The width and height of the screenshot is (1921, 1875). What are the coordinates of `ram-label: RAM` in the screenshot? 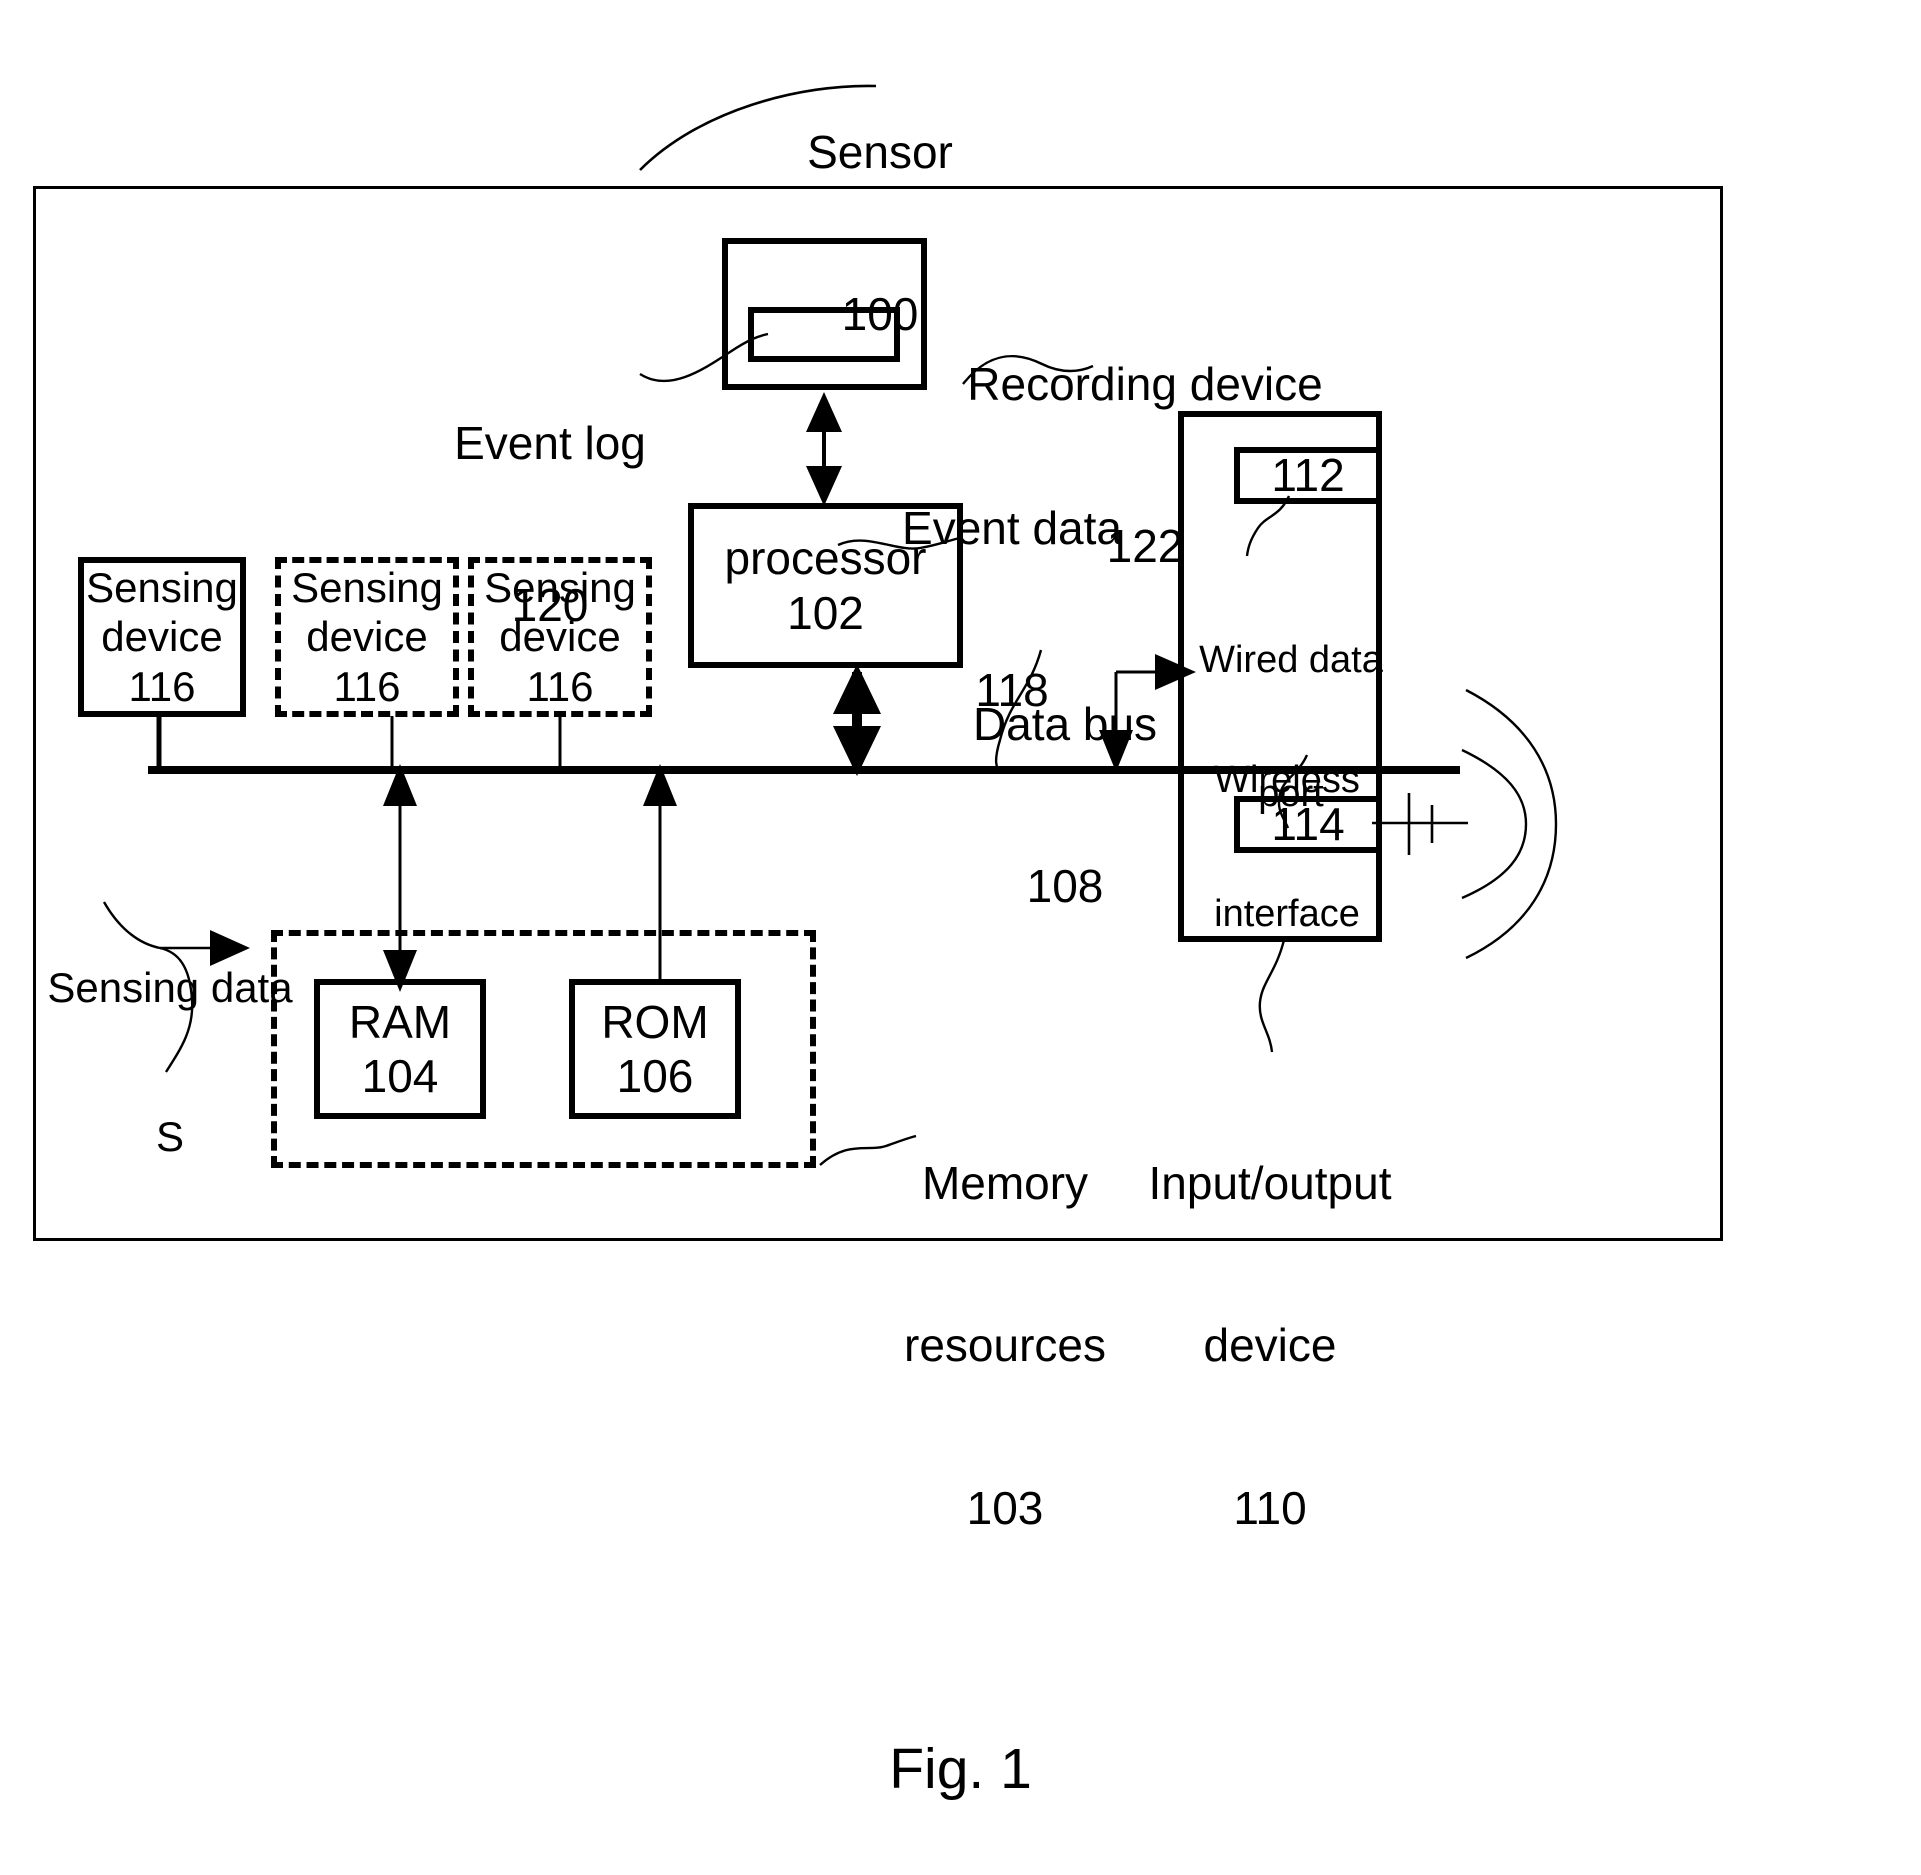 It's located at (400, 1021).